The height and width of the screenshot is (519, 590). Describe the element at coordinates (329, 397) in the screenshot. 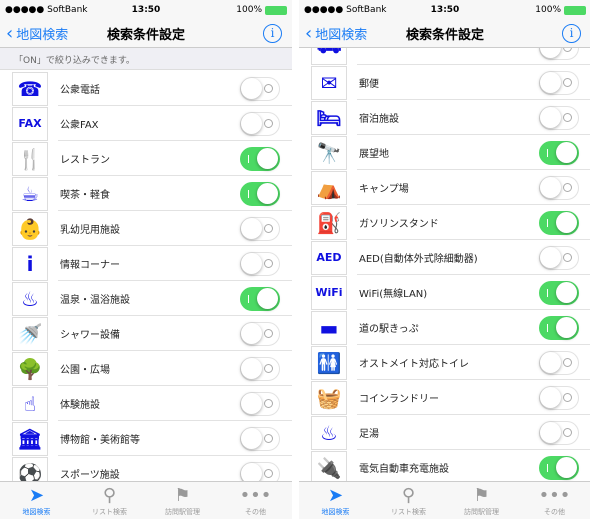

I see `category-icon: 🧺` at that location.